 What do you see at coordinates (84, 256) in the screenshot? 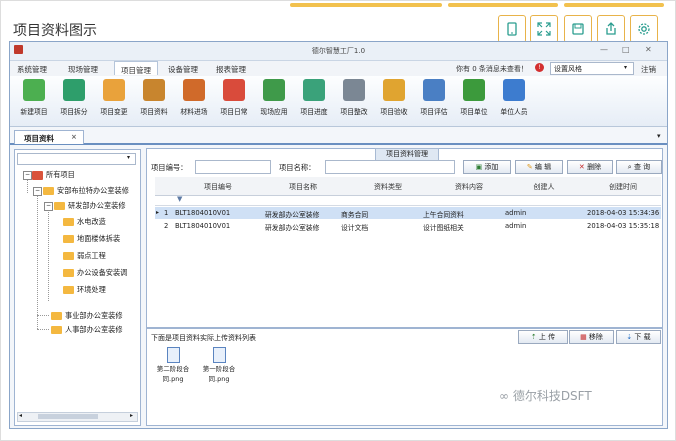
I see `tree-node-child: 弱点工程` at bounding box center [84, 256].